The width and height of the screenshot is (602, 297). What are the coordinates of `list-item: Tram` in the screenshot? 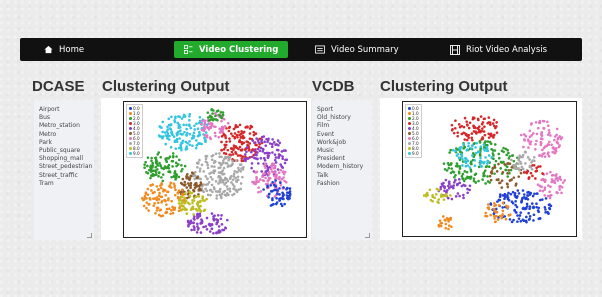 It's located at (46, 183).